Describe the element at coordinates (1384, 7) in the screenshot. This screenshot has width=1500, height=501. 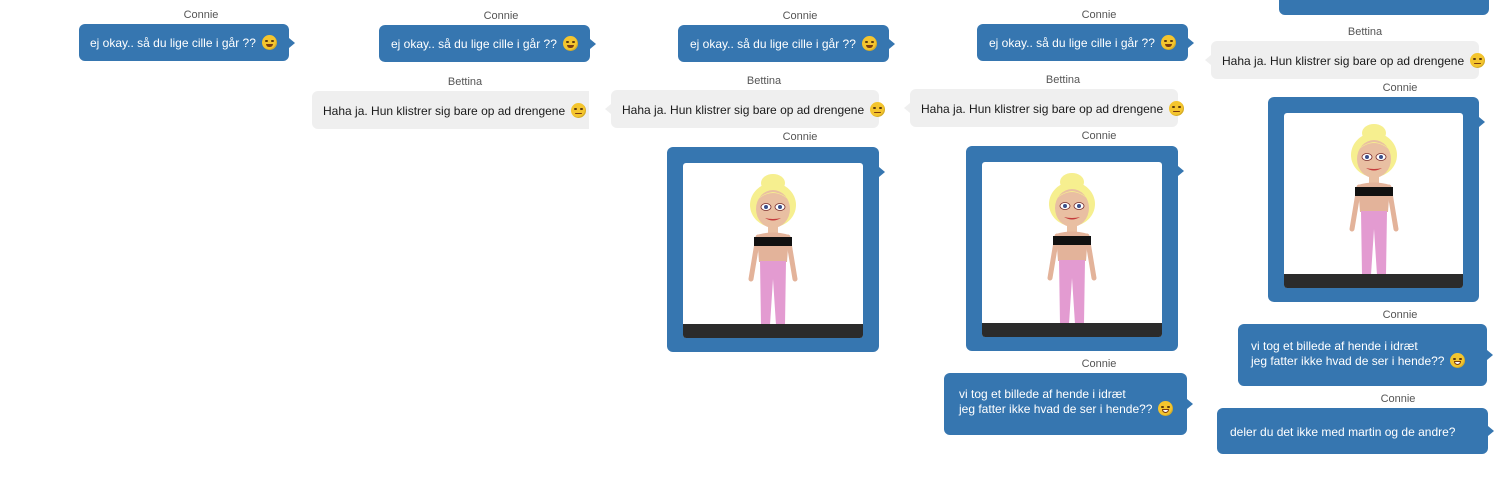
I see `message-bubble-partial` at that location.